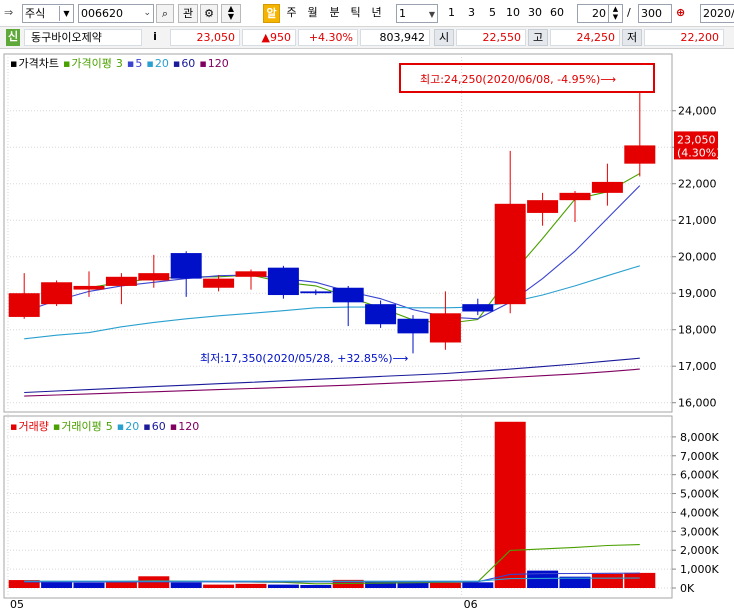 The width and height of the screenshot is (734, 612). What do you see at coordinates (717, 13) in the screenshot?
I see `date-input: 2020/` at bounding box center [717, 13].